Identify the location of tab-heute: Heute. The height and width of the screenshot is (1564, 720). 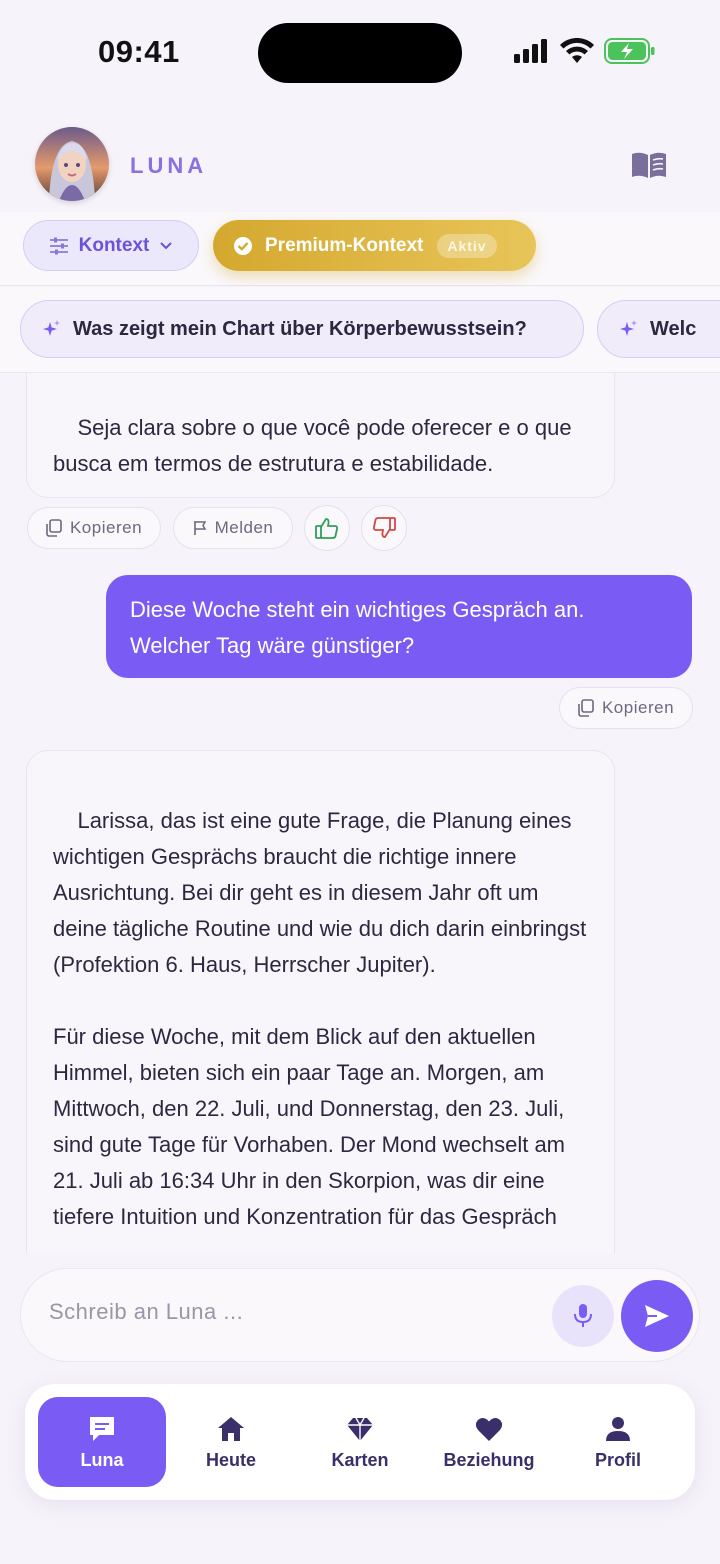
(231, 1442).